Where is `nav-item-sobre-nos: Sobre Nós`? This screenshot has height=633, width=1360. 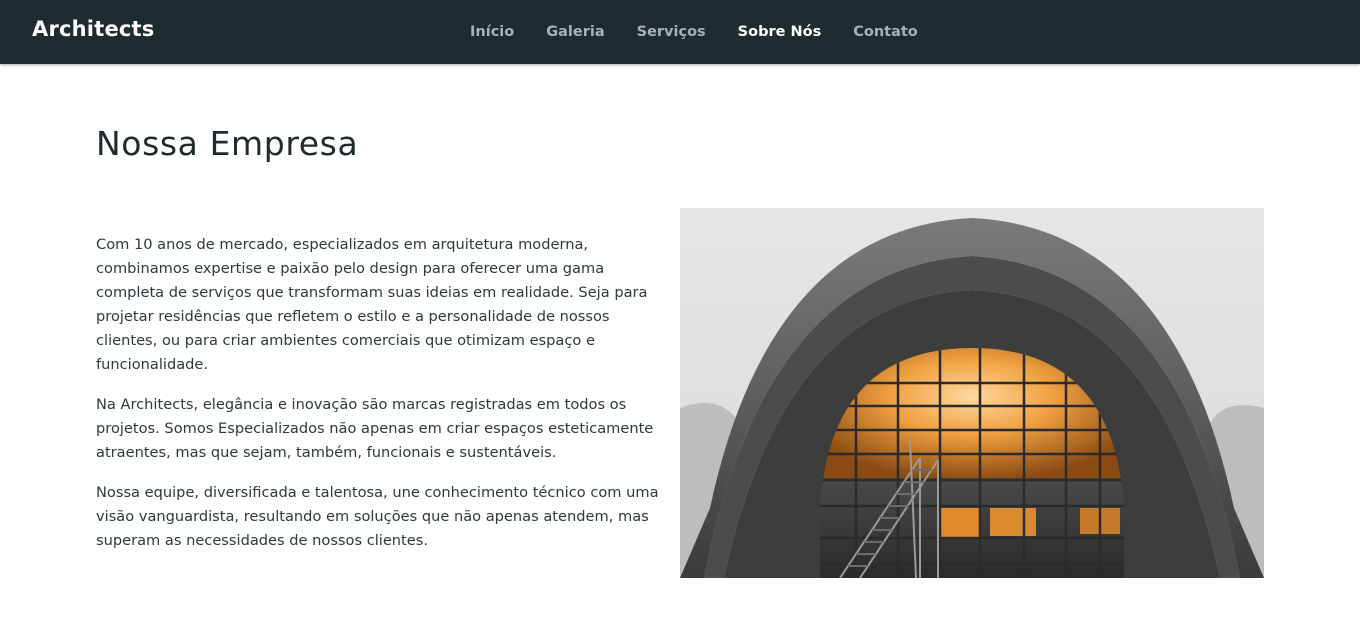
nav-item-sobre-nos: Sobre Nós is located at coordinates (780, 32).